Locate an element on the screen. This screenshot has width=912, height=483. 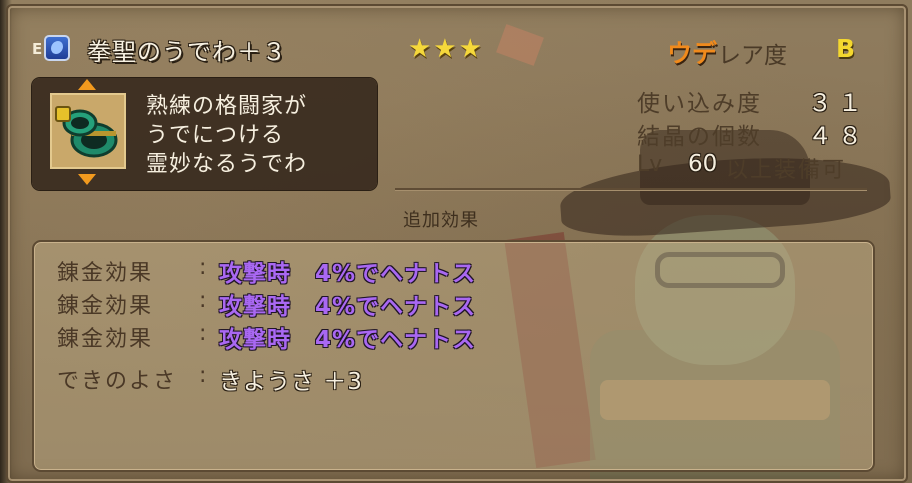
level-requirement-label: 以上装備可 is located at coordinates (786, 170).